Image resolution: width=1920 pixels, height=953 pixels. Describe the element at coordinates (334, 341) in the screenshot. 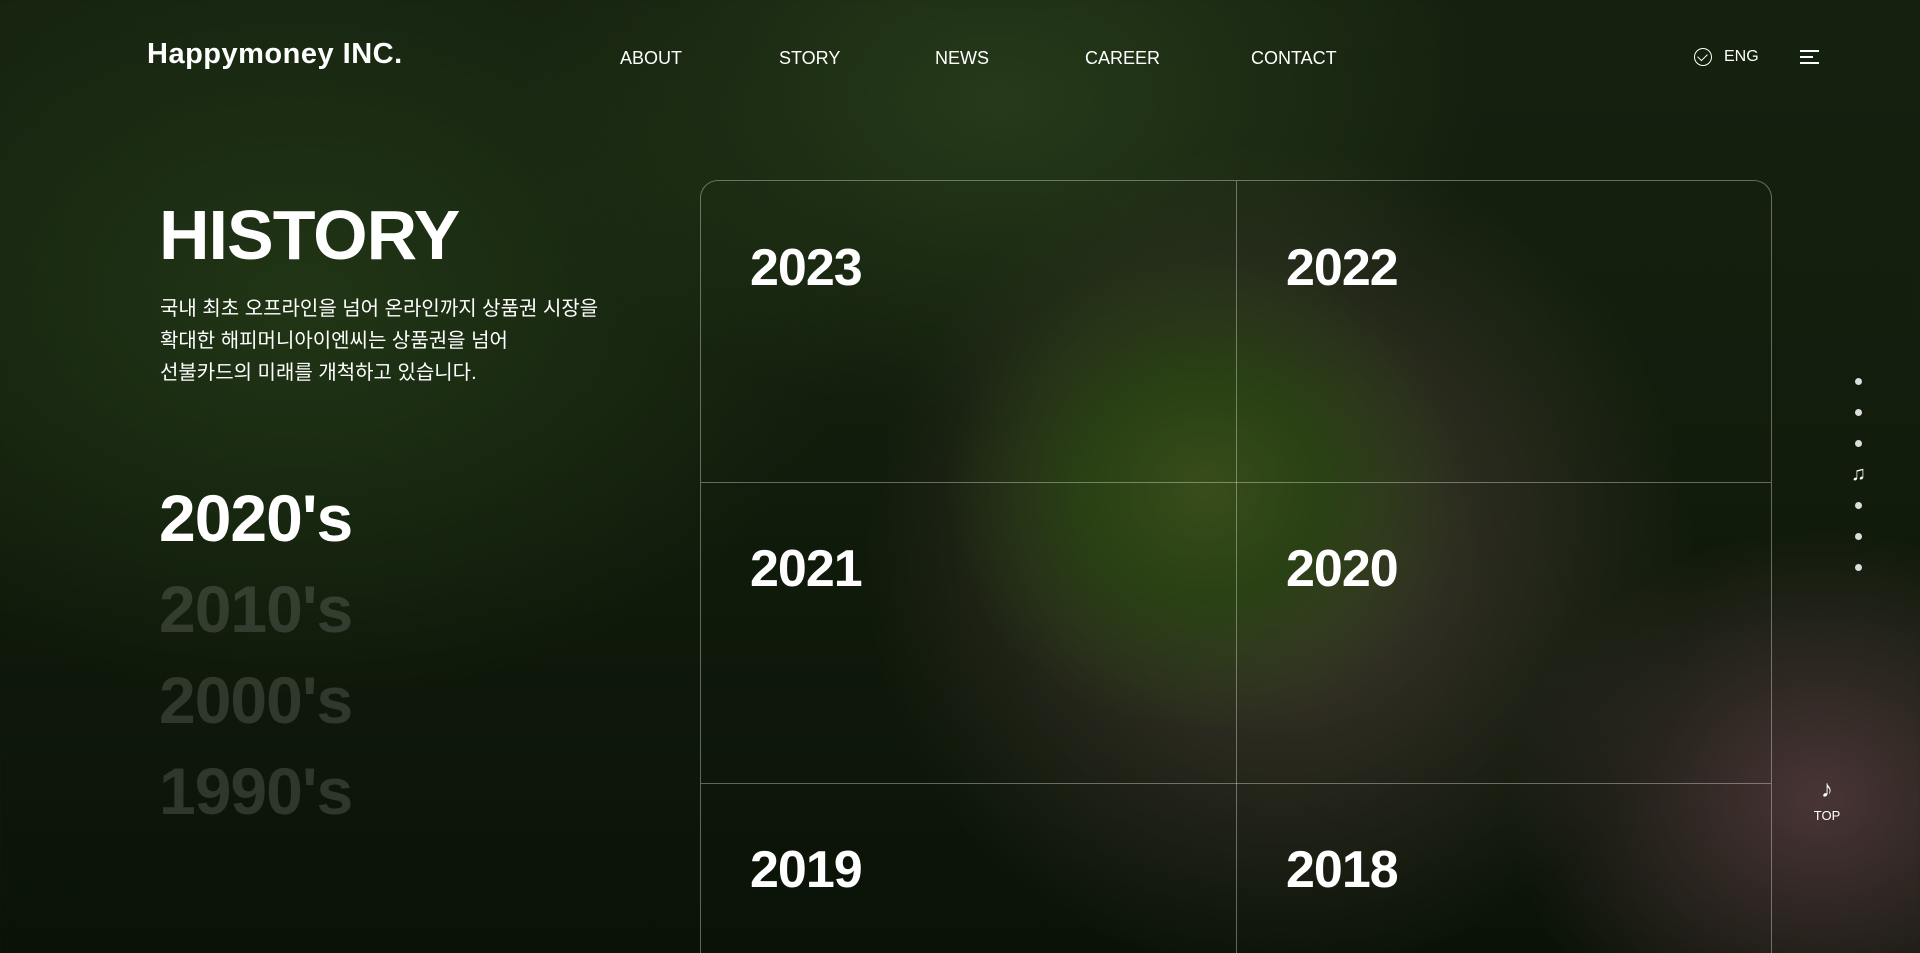

I see `description-line: 확대한 해피머니아이엔씨는 상품권을 넘어` at that location.